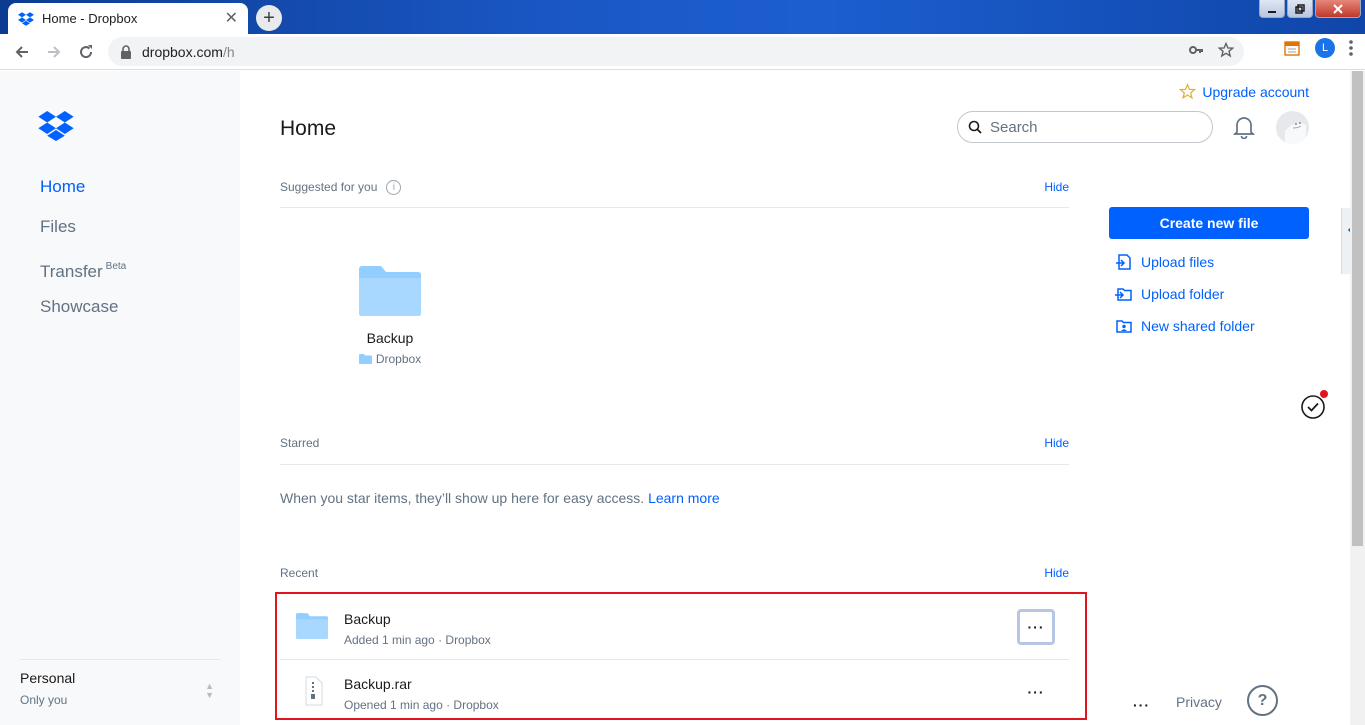 The image size is (1365, 725). What do you see at coordinates (1178, 262) in the screenshot?
I see `upload-files-label: Upload files` at bounding box center [1178, 262].